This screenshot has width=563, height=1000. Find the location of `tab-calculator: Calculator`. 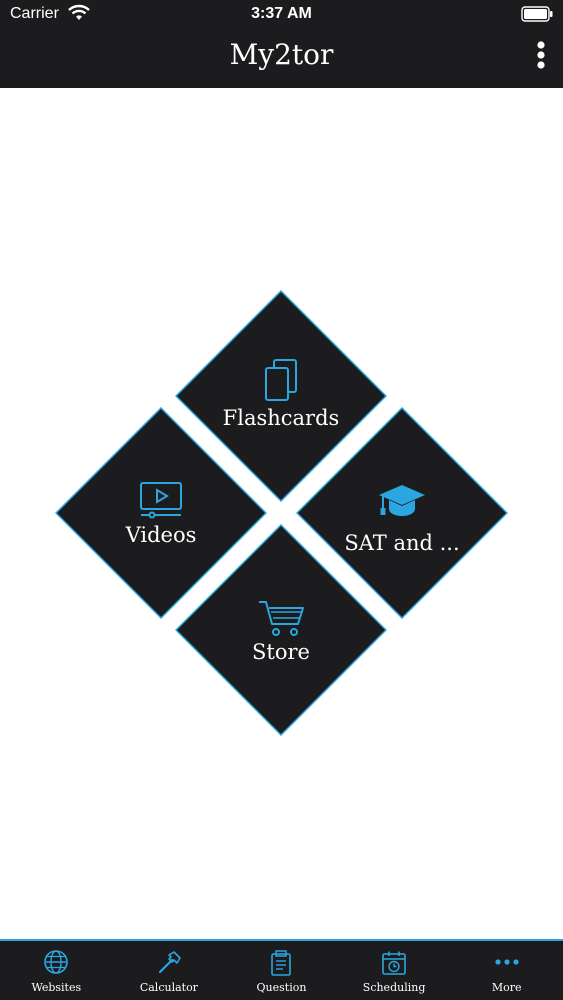

tab-calculator: Calculator is located at coordinates (169, 970).